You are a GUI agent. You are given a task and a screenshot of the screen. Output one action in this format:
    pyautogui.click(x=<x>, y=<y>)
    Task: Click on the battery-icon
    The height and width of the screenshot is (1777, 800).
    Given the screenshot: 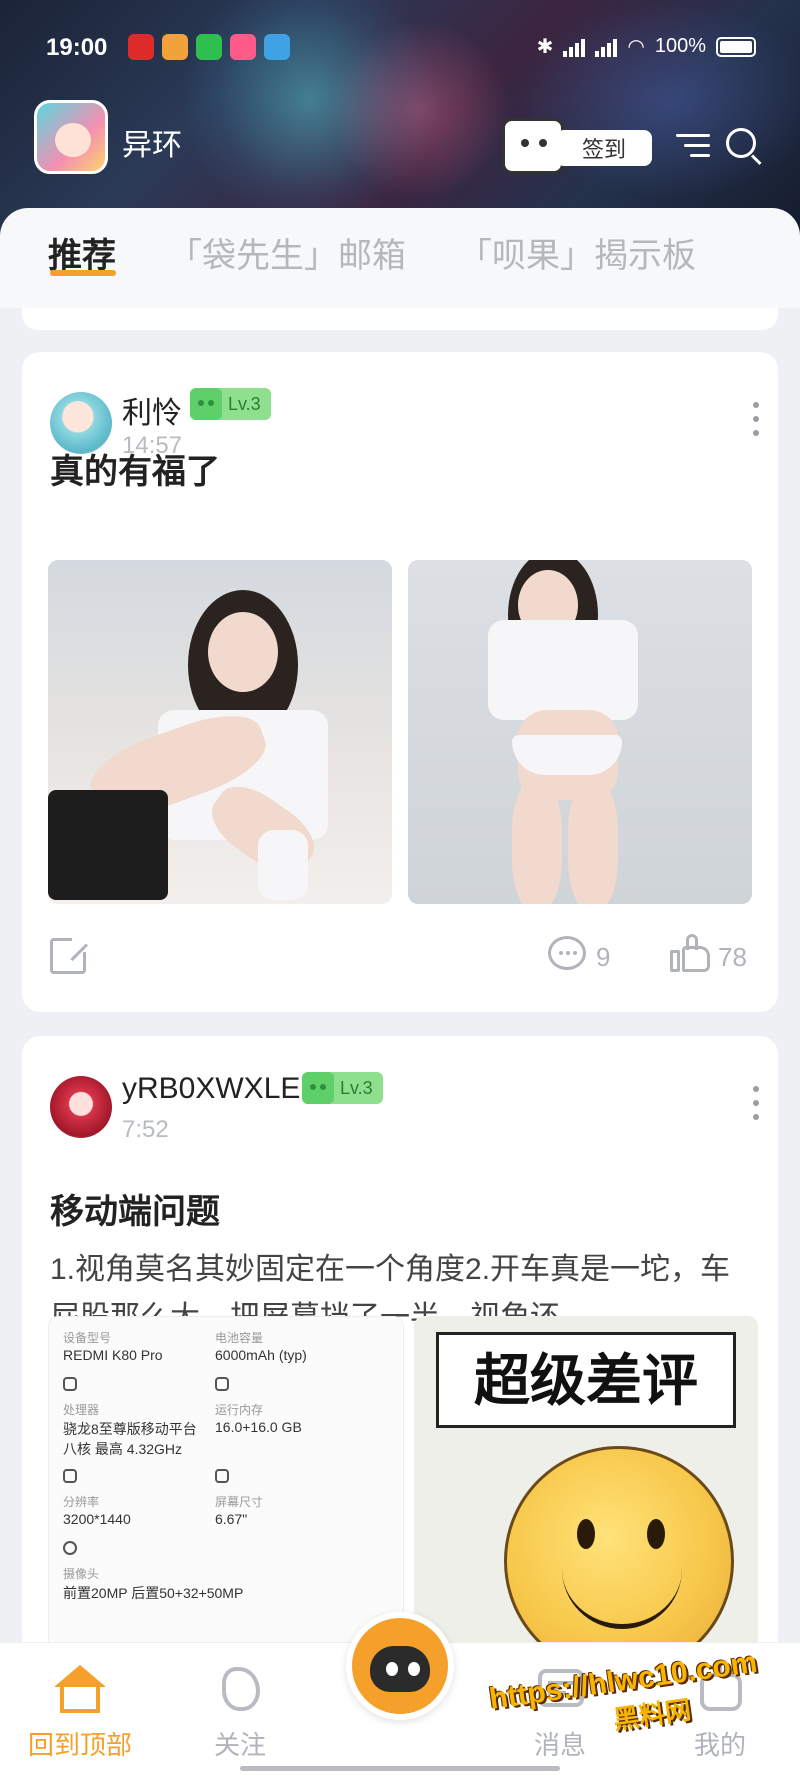 What is the action you would take?
    pyautogui.click(x=736, y=46)
    